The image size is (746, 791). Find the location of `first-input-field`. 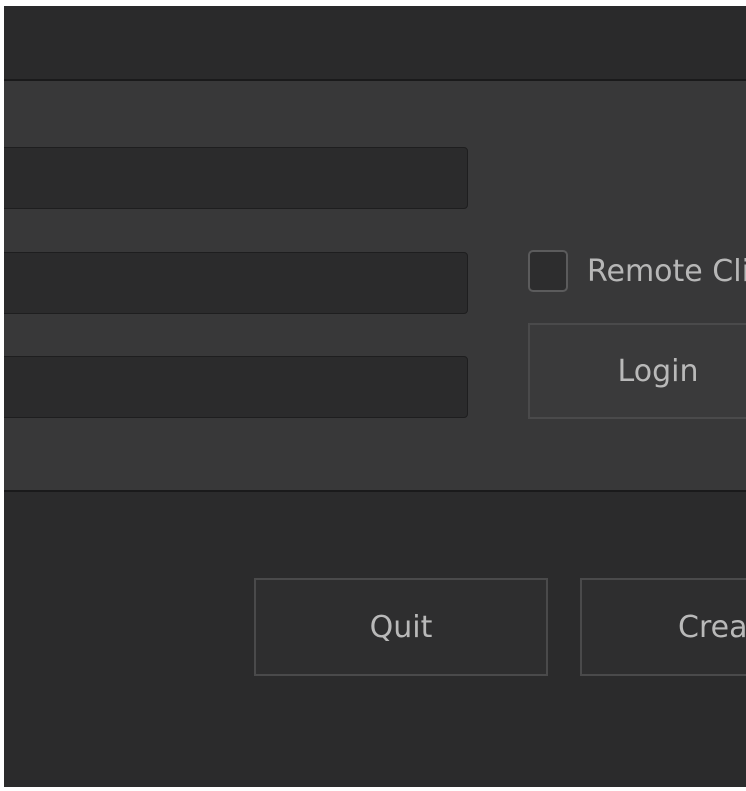

first-input-field is located at coordinates (236, 178).